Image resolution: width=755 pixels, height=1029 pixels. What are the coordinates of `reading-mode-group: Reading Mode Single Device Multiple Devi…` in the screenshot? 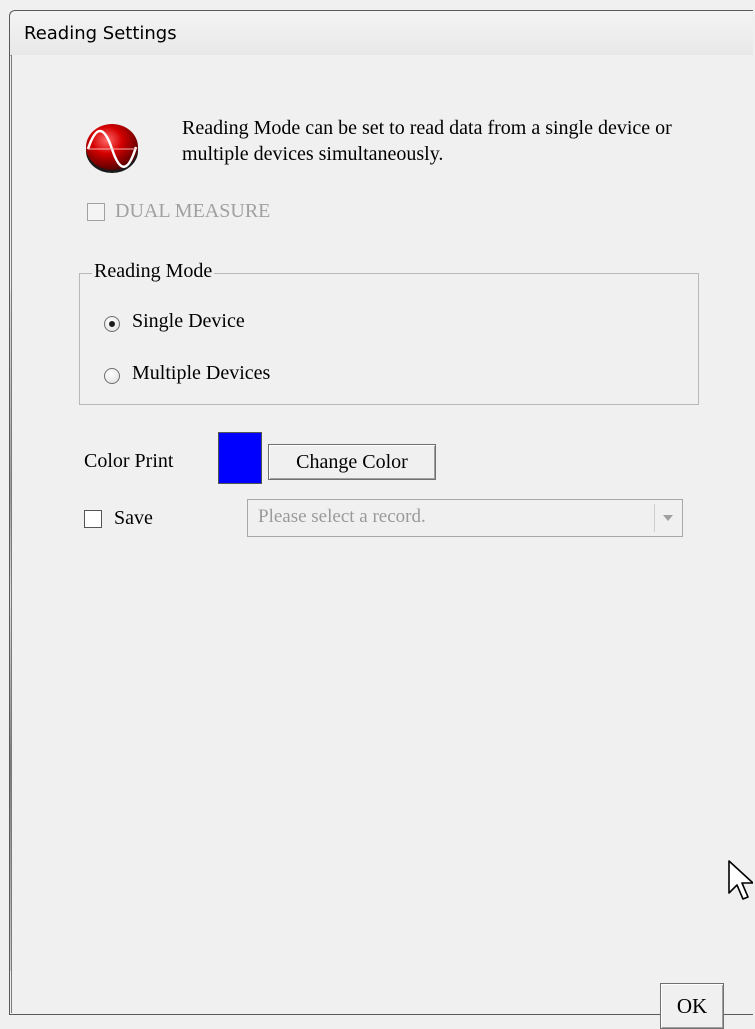 It's located at (389, 332).